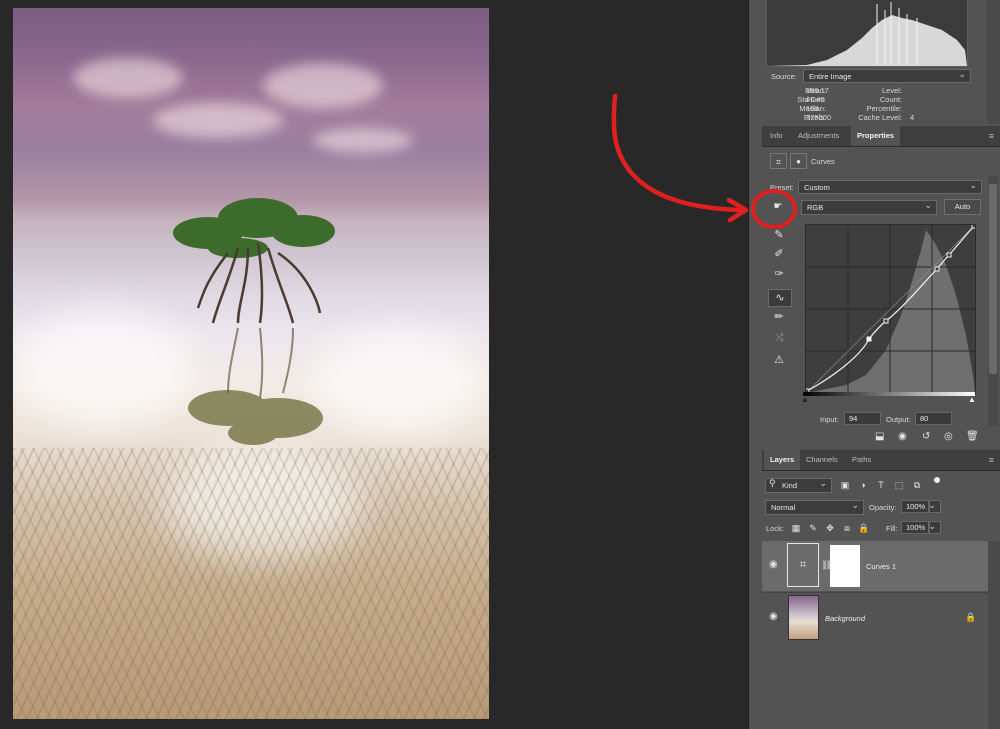 This screenshot has width=1000, height=729. What do you see at coordinates (779, 338) in the screenshot?
I see `smooth-curve-icon: ⤨` at bounding box center [779, 338].